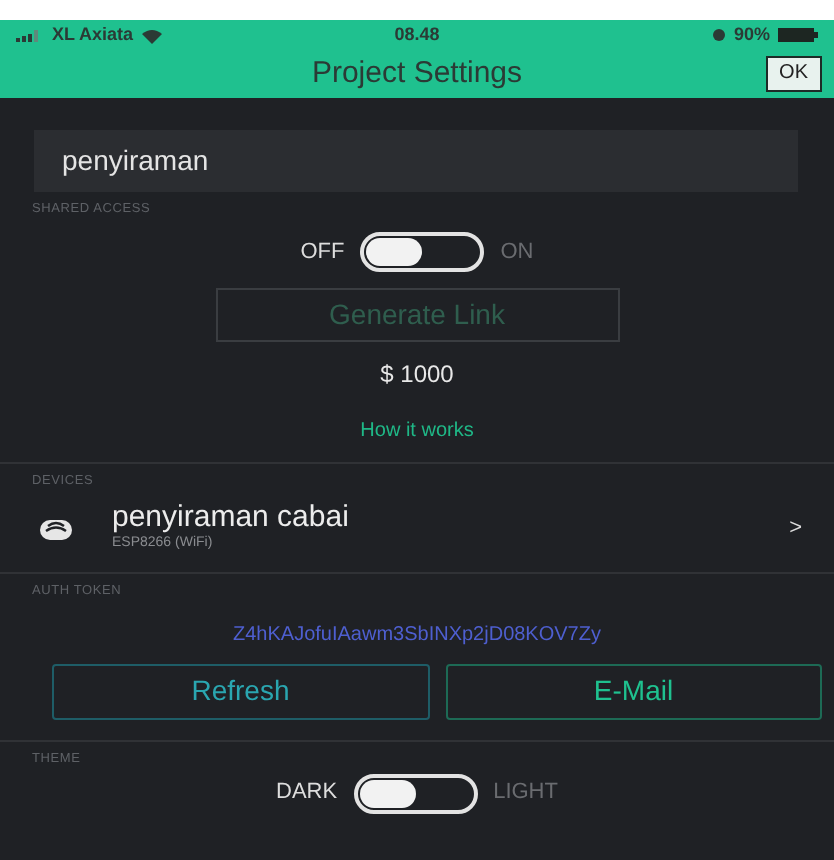 The image size is (834, 860). Describe the element at coordinates (240, 691) in the screenshot. I see `refresh-button: Refresh` at that location.